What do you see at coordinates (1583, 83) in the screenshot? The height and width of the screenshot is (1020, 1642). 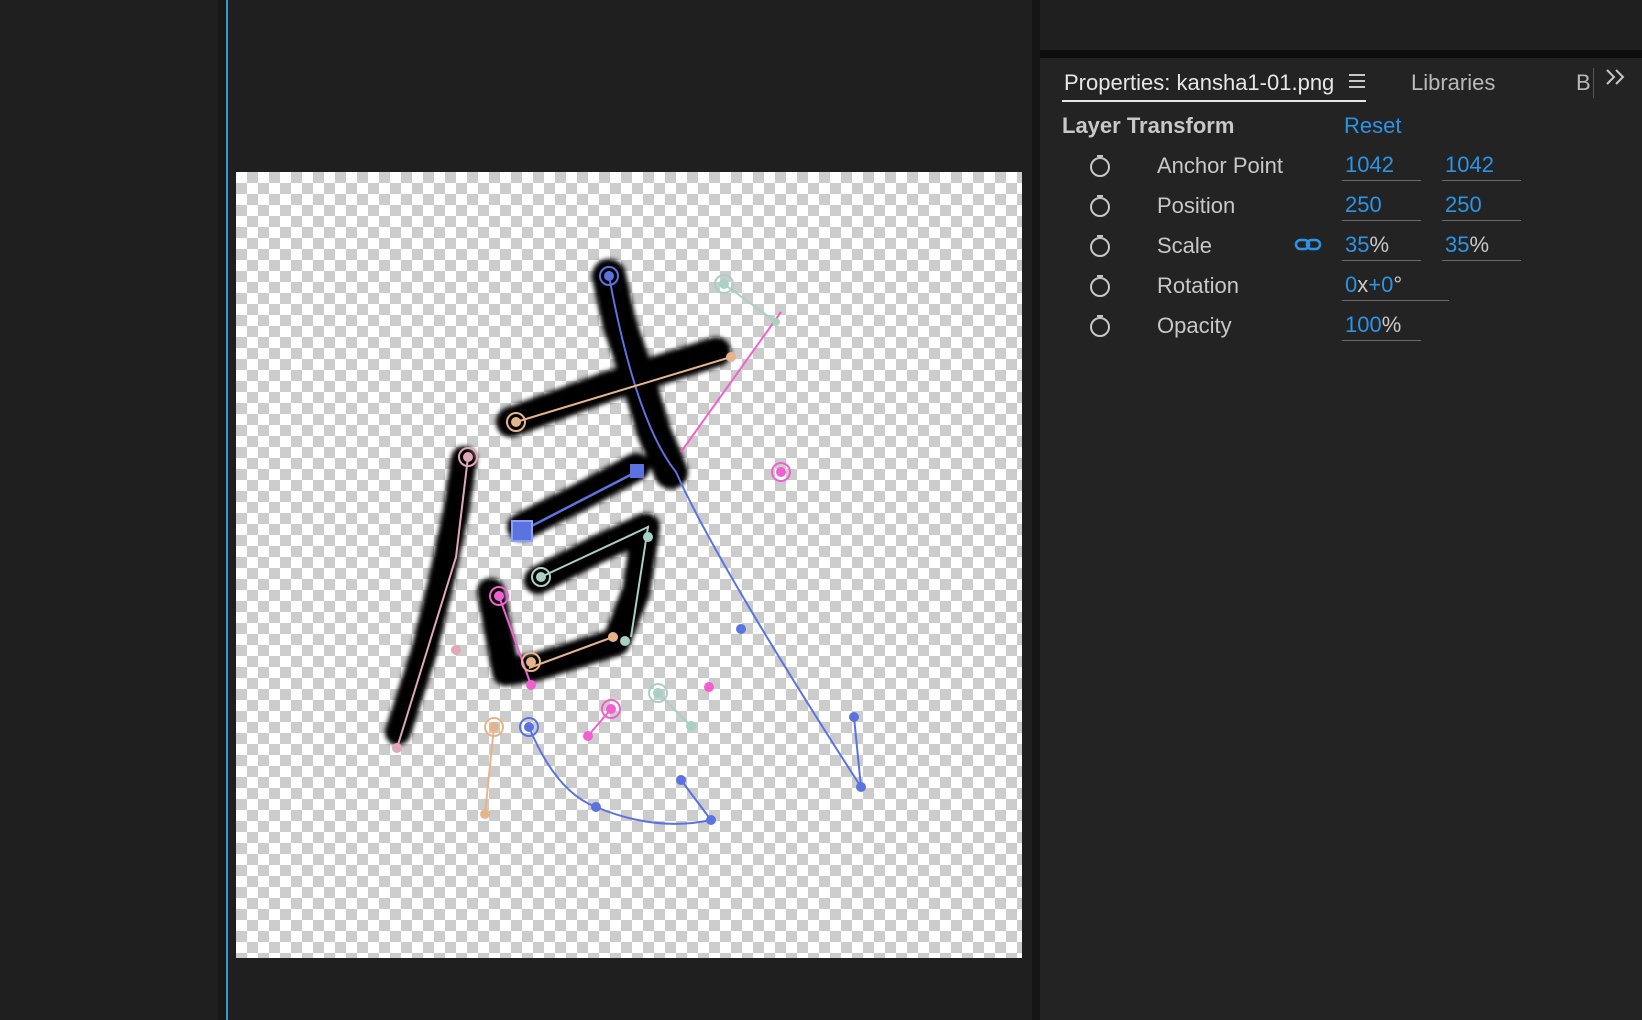 I see `tab-truncated: B` at bounding box center [1583, 83].